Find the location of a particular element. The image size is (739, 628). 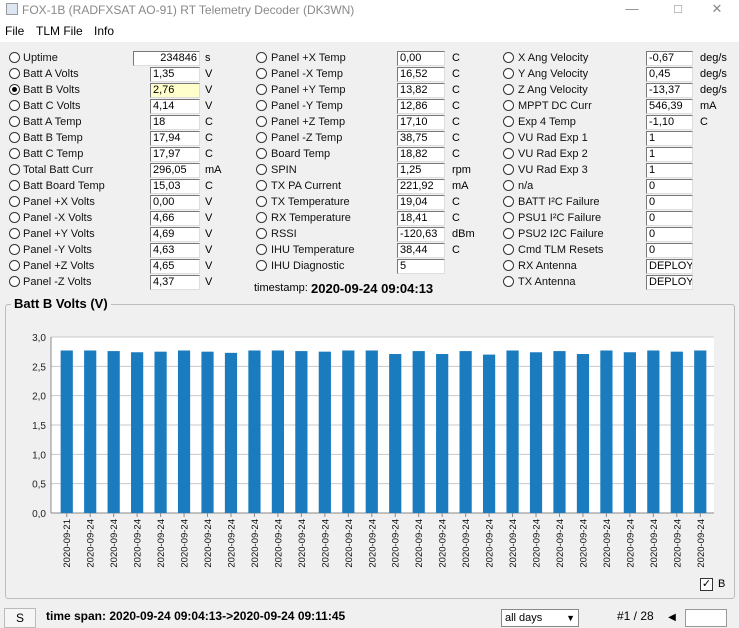

unit-batt-c-temp: C is located at coordinates (209, 154).